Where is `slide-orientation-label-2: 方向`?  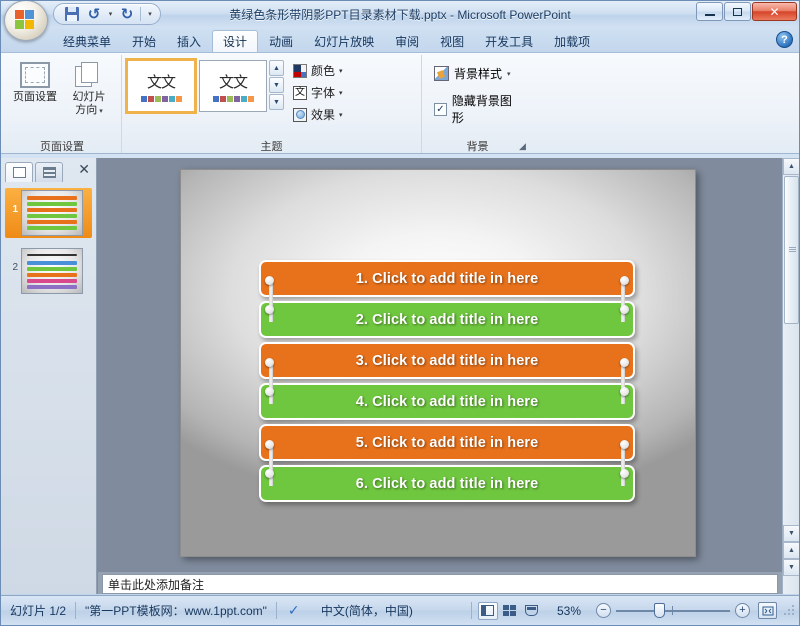 slide-orientation-label-2: 方向 is located at coordinates (86, 110).